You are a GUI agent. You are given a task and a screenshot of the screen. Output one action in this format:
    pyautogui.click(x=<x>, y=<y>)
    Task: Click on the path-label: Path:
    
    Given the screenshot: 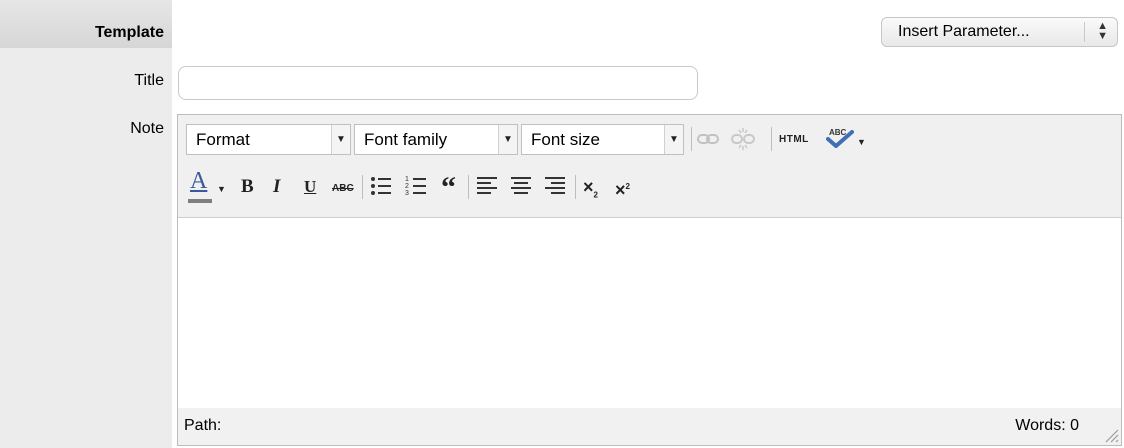 What is the action you would take?
    pyautogui.click(x=203, y=425)
    